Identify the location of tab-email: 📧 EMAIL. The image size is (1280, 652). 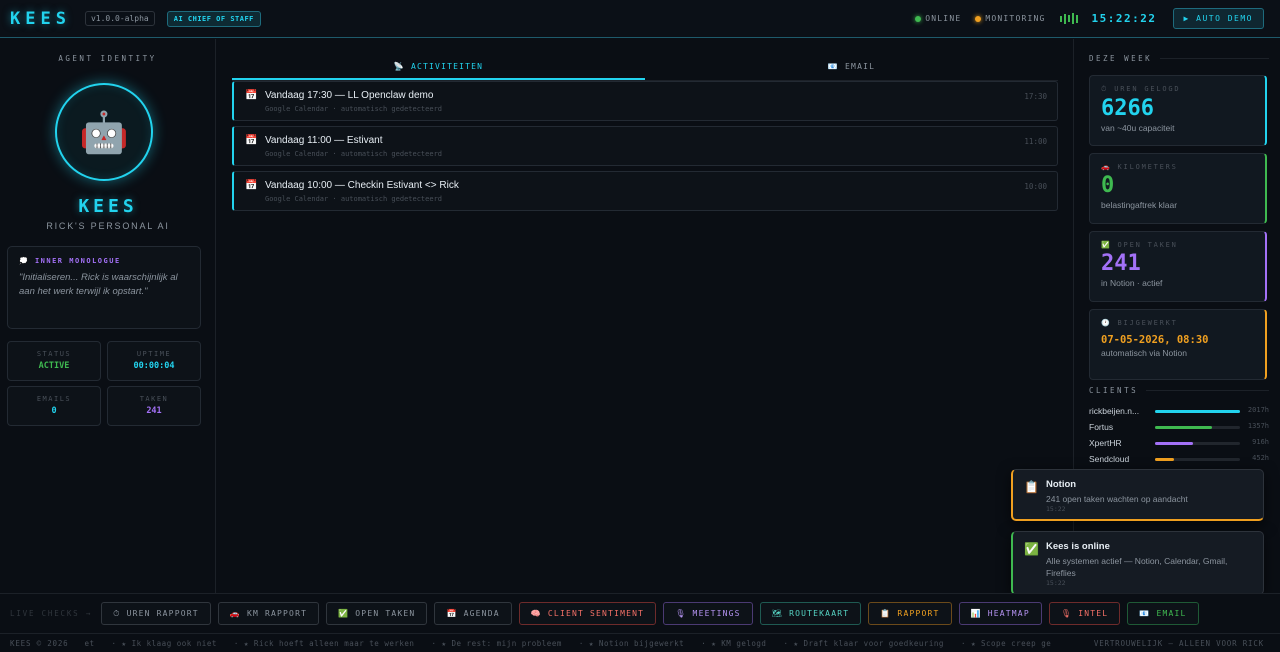
(851, 68).